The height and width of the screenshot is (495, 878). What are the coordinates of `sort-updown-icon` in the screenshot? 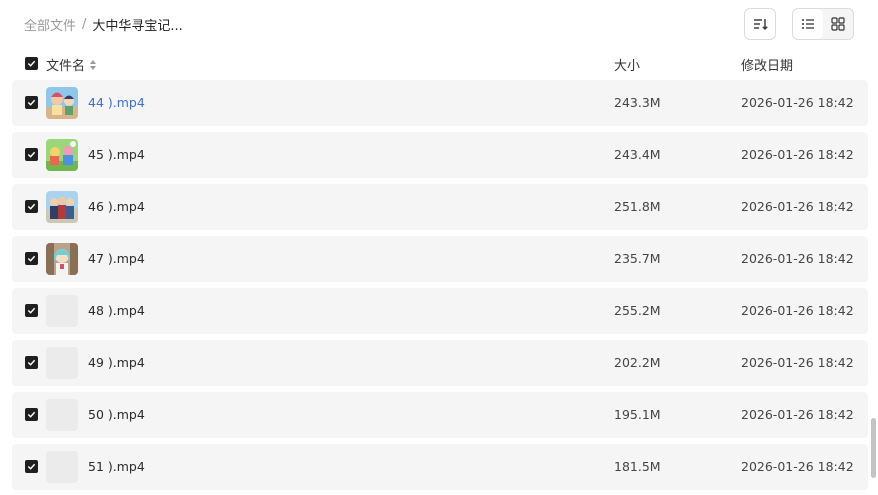 It's located at (93, 65).